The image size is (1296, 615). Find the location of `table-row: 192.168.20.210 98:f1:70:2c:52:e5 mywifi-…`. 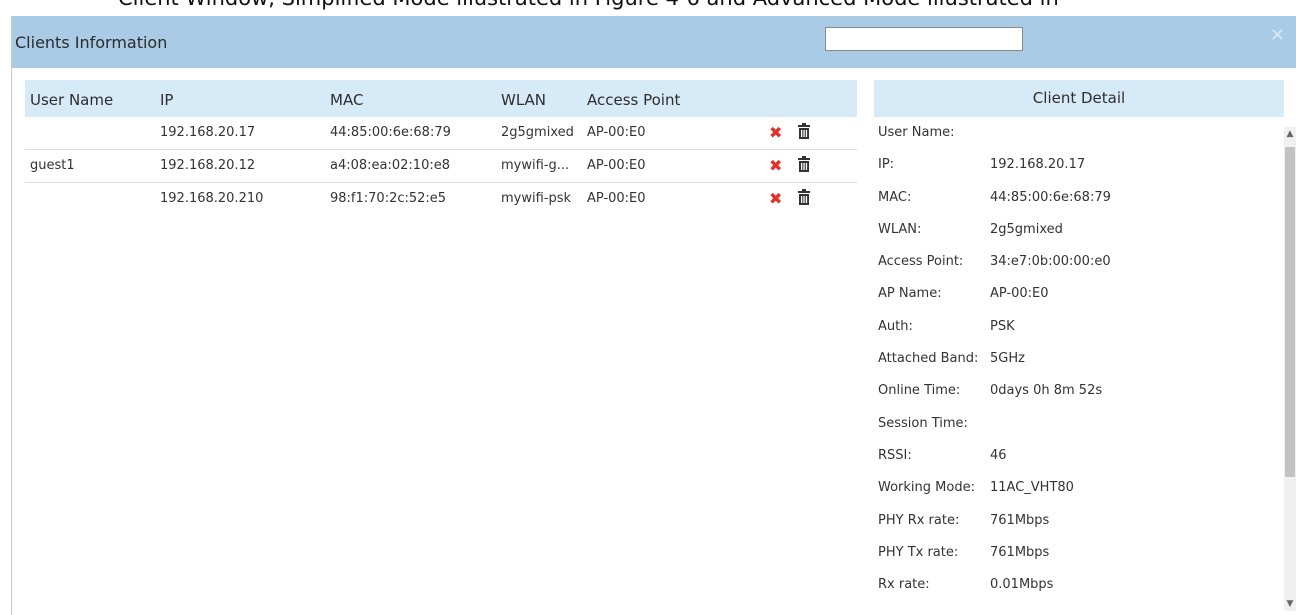

table-row: 192.168.20.210 98:f1:70:2c:52:e5 mywifi-… is located at coordinates (441, 199).